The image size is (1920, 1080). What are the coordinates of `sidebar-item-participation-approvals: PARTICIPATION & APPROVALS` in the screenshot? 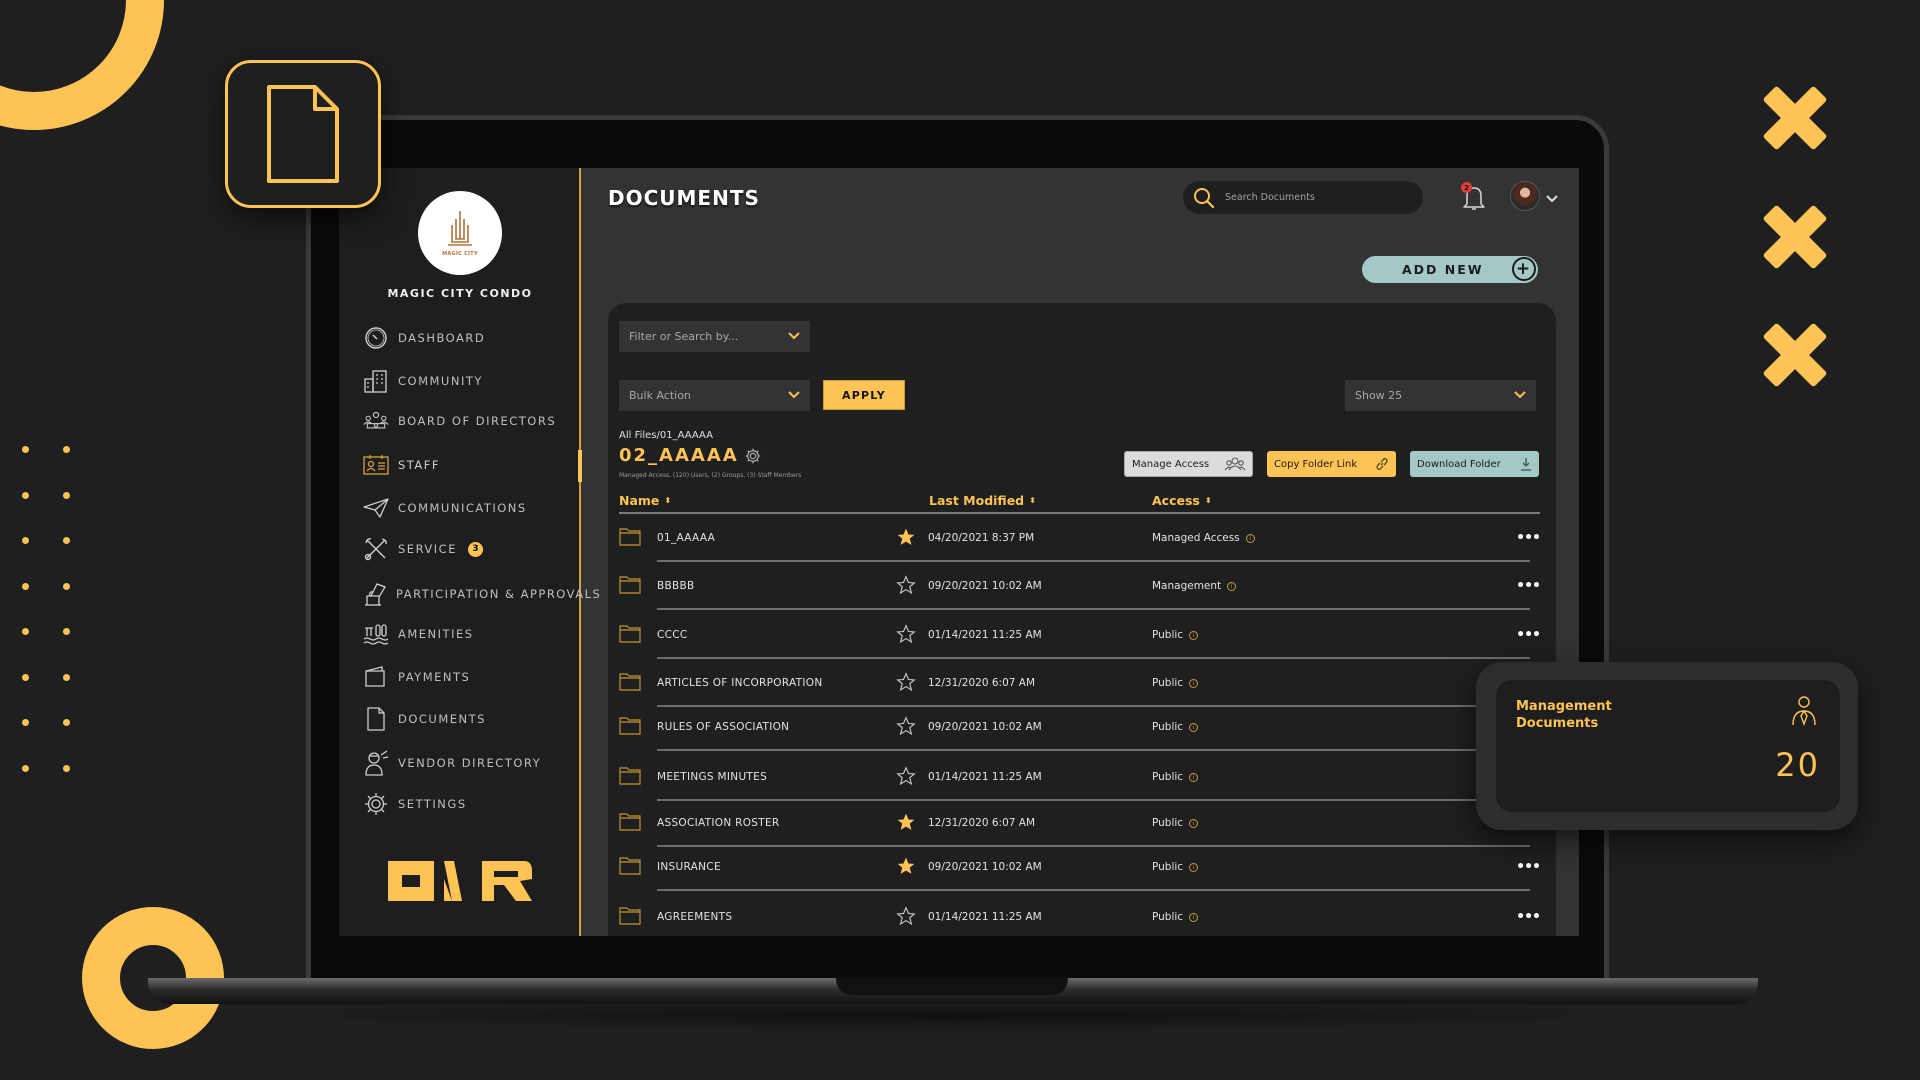 It's located at (481, 594).